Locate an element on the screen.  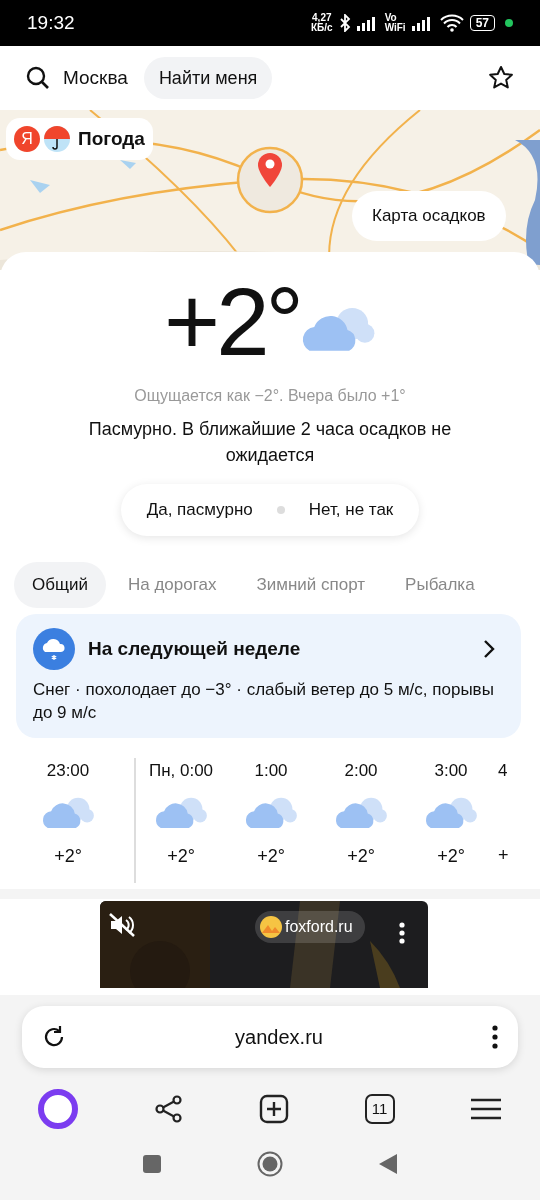
find-me-button: Найти меня is located at coordinates (208, 78).